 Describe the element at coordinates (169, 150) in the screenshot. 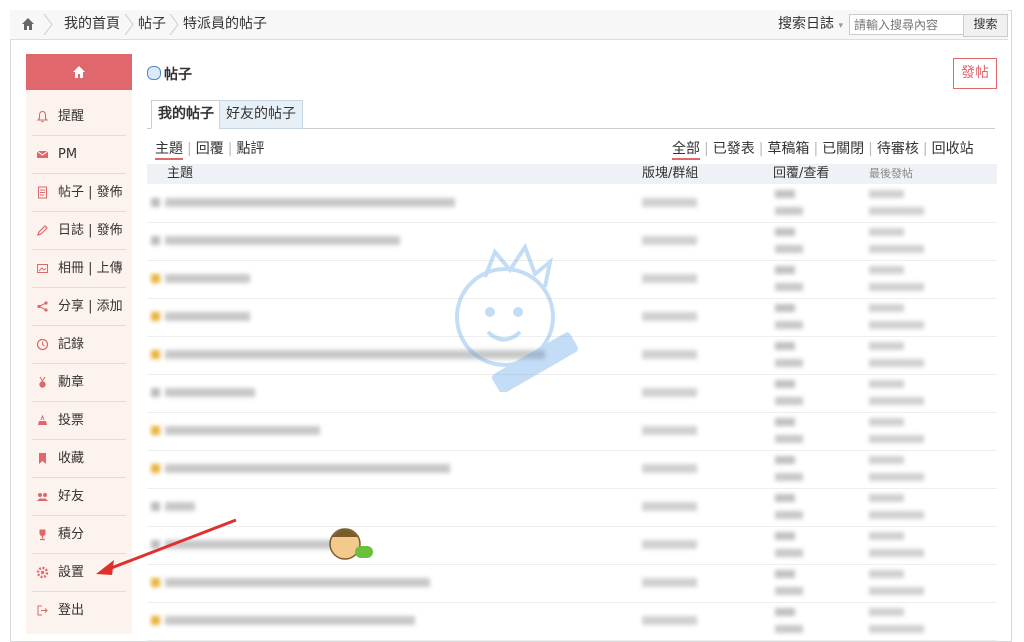

I see `subnav-topics: 主題` at that location.